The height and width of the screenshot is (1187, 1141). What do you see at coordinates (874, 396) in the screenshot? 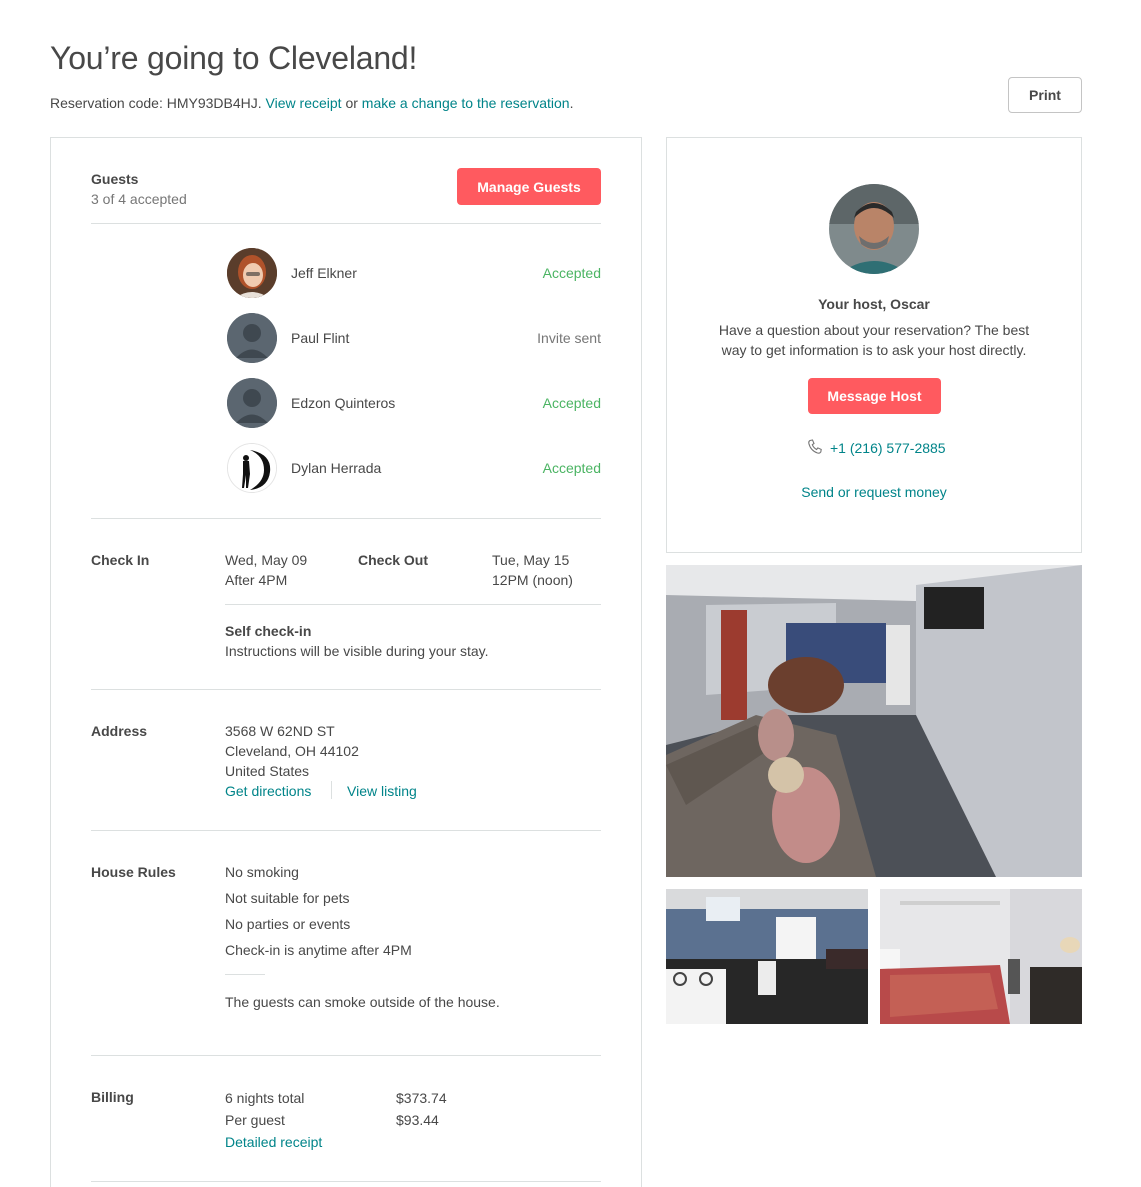
I see `message-host-button: Message Host` at bounding box center [874, 396].